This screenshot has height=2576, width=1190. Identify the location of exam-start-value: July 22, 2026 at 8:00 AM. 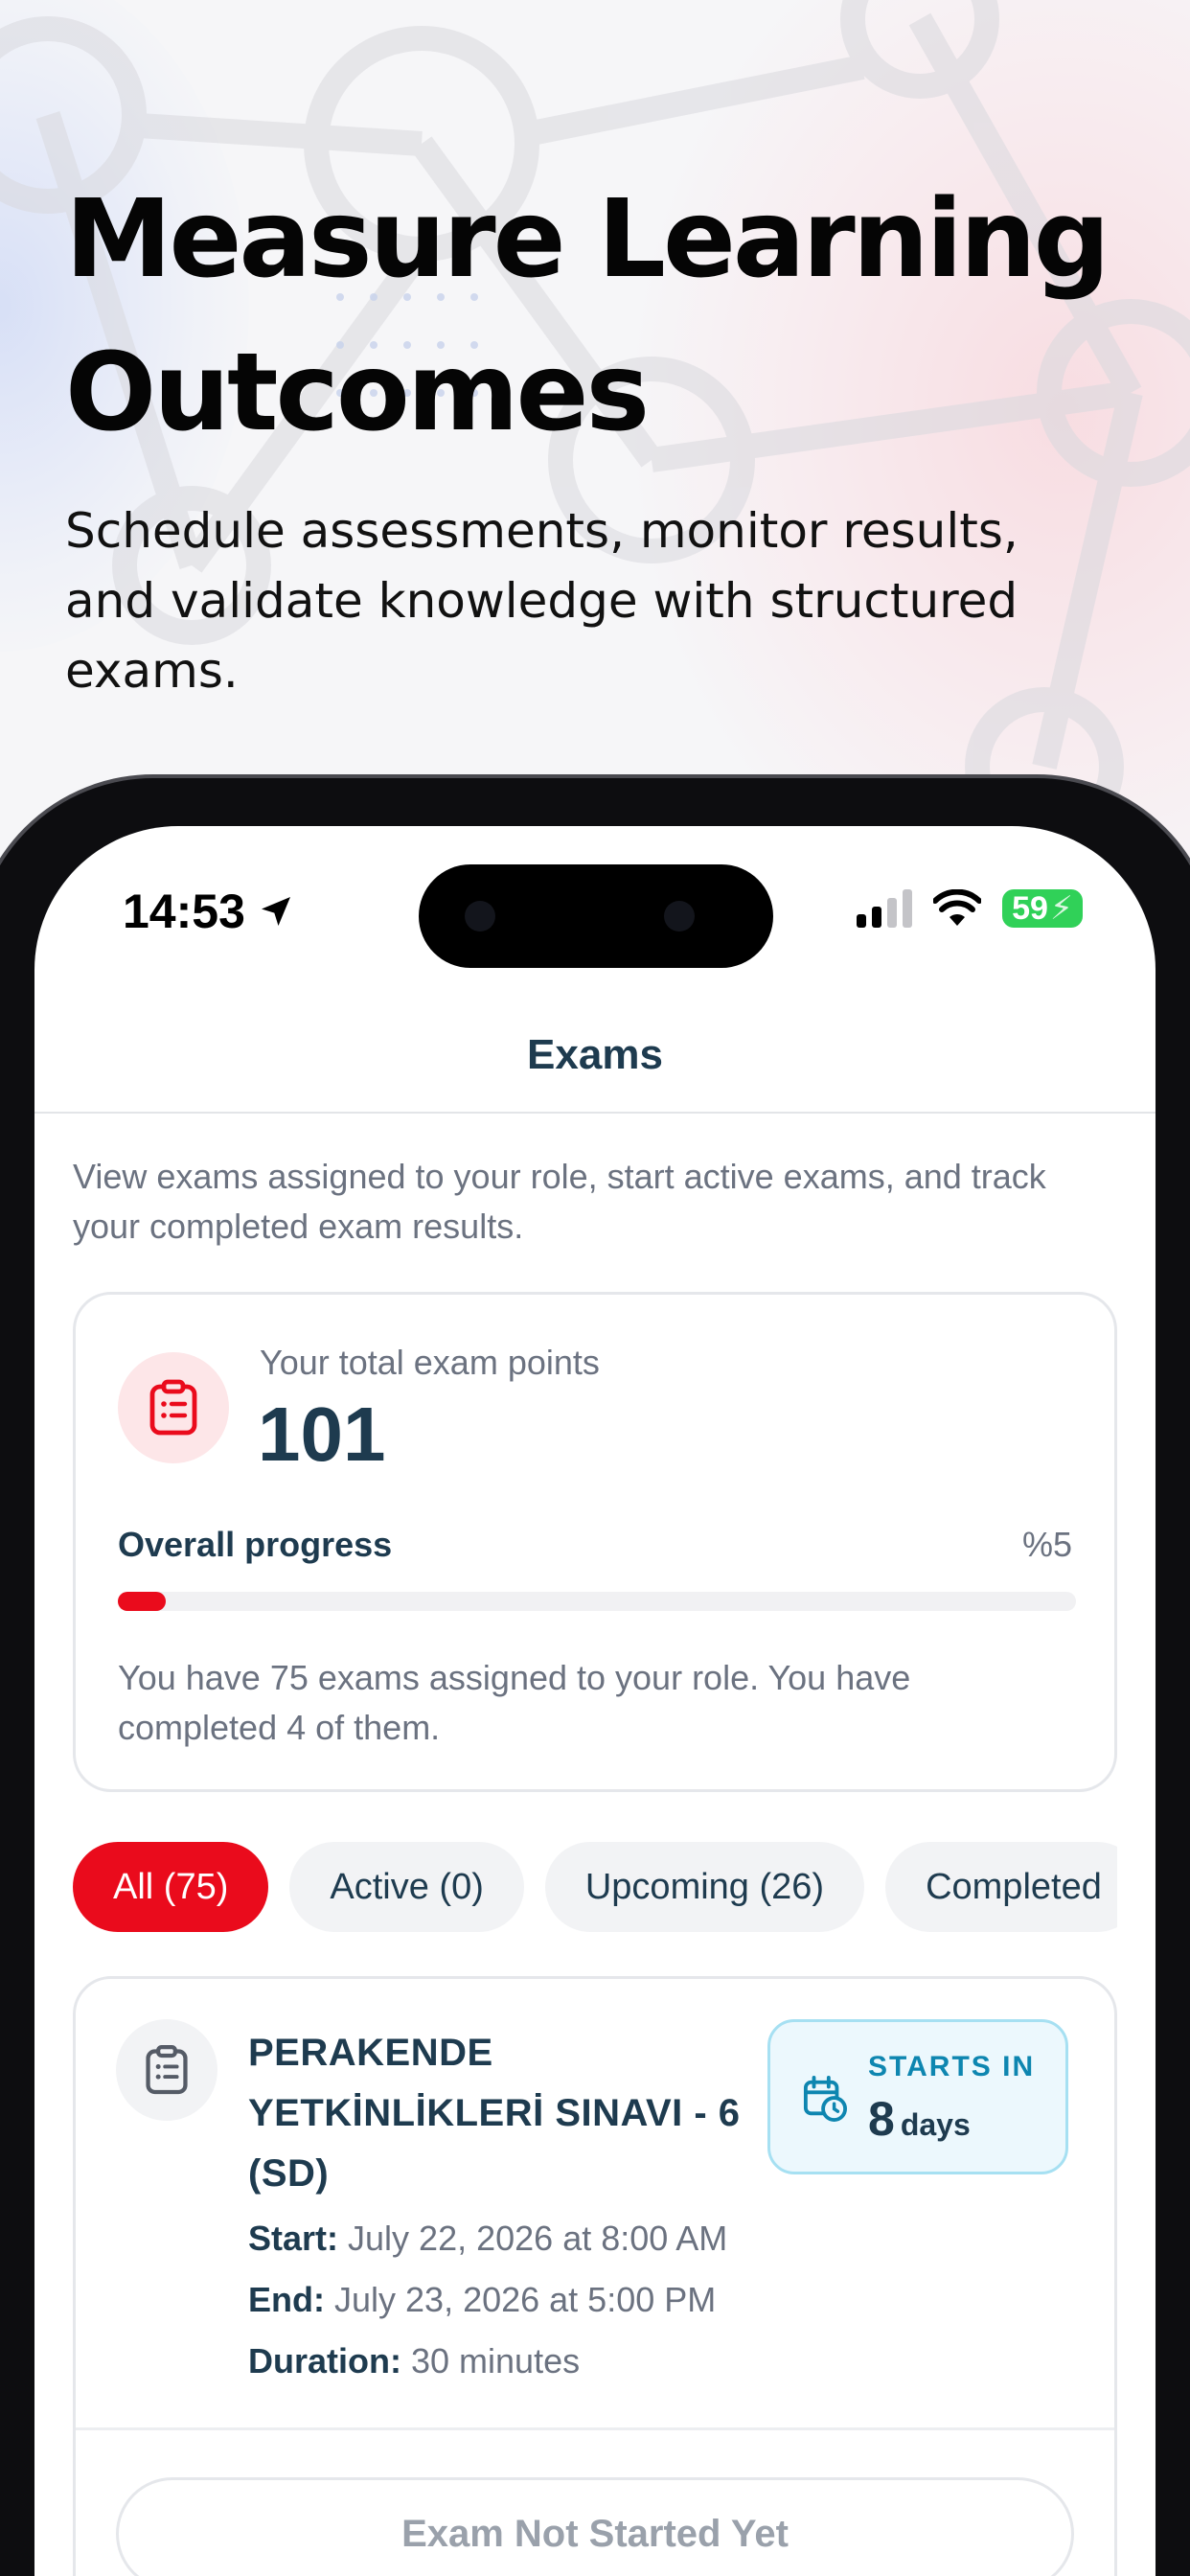
(538, 2238).